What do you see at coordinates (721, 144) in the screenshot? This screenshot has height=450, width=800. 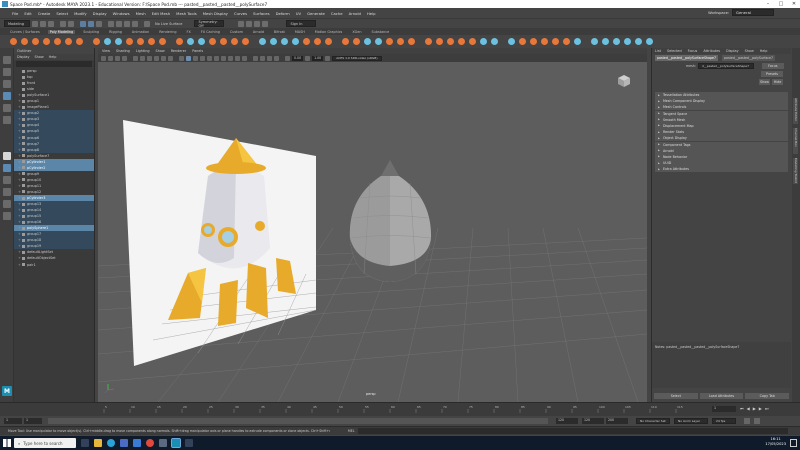 I see `ae-section-header: Component Tags` at bounding box center [721, 144].